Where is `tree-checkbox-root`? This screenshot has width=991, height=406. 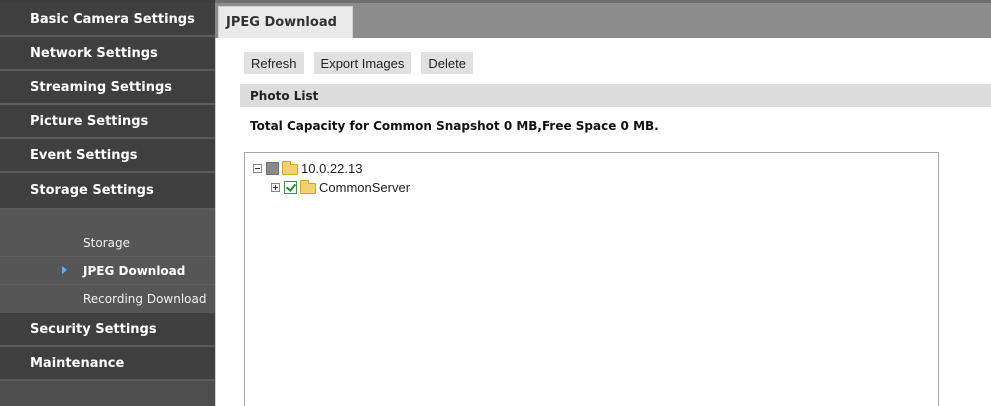
tree-checkbox-root is located at coordinates (272, 168).